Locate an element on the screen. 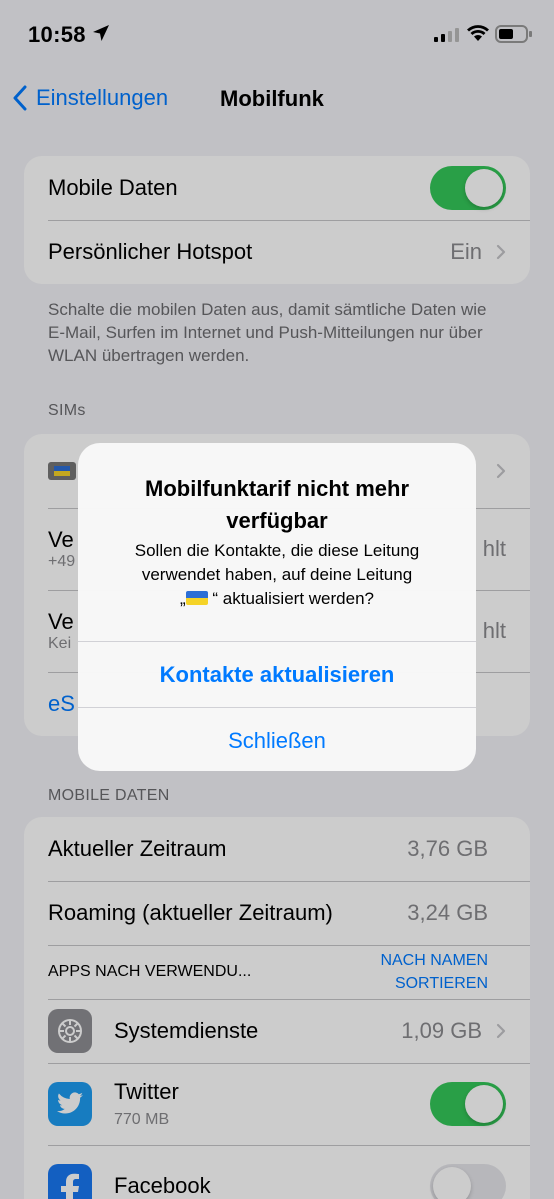 Image resolution: width=554 pixels, height=1199 pixels. update-contacts-button: Kontakte aktualisieren is located at coordinates (277, 674).